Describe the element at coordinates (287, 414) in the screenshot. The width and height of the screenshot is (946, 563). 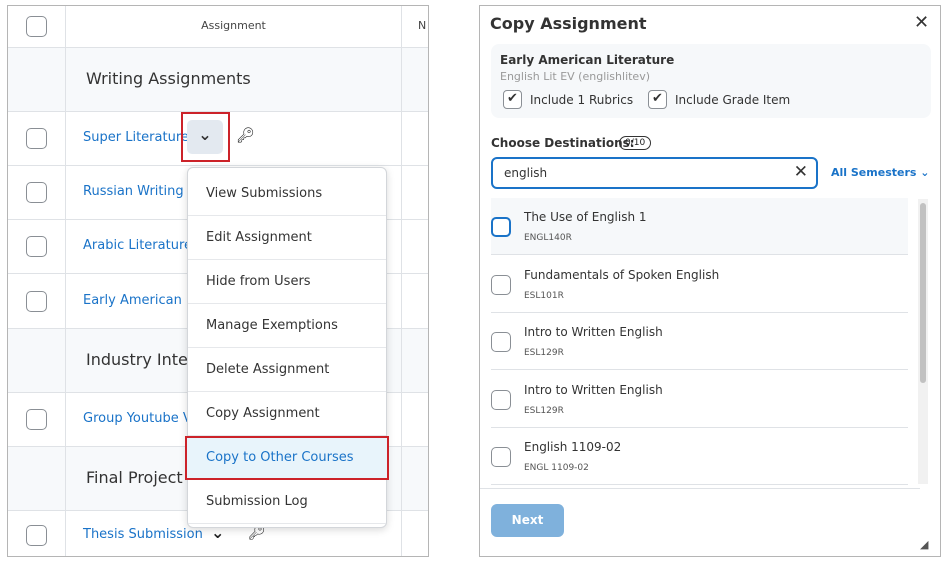
I see `menu-item: Copy Assignment` at that location.